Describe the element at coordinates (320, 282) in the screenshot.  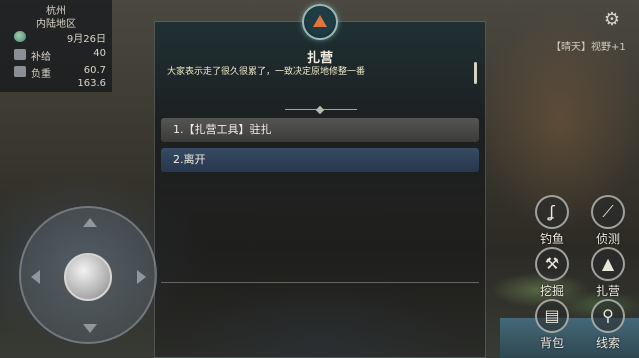
I see `dialog-divider-bottom` at that location.